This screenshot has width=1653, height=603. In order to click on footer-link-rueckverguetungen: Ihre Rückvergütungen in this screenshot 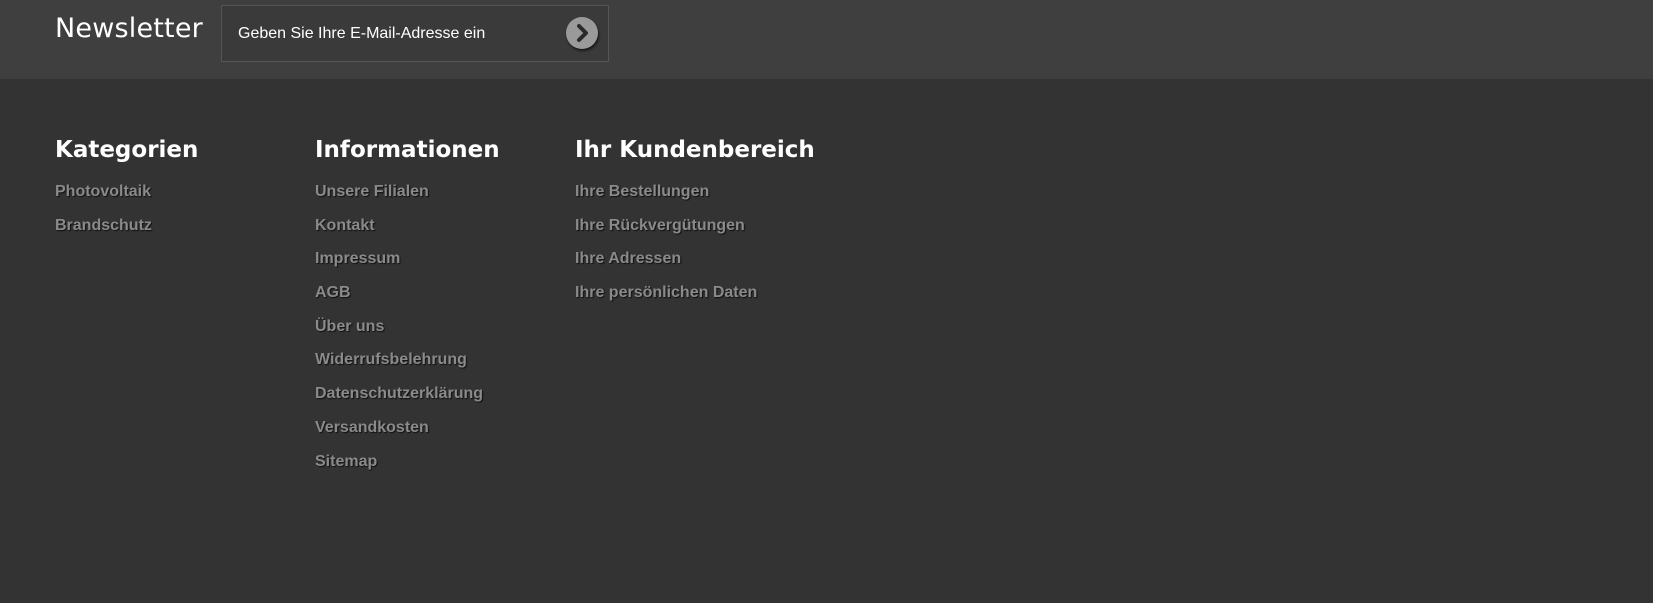, I will do `click(695, 232)`.